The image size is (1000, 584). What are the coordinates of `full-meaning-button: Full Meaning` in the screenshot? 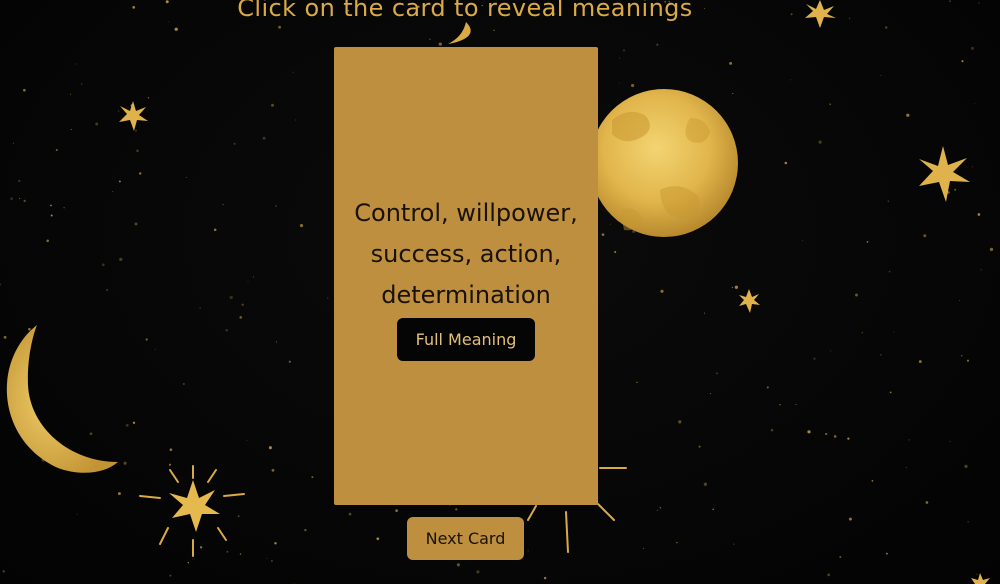 It's located at (466, 339).